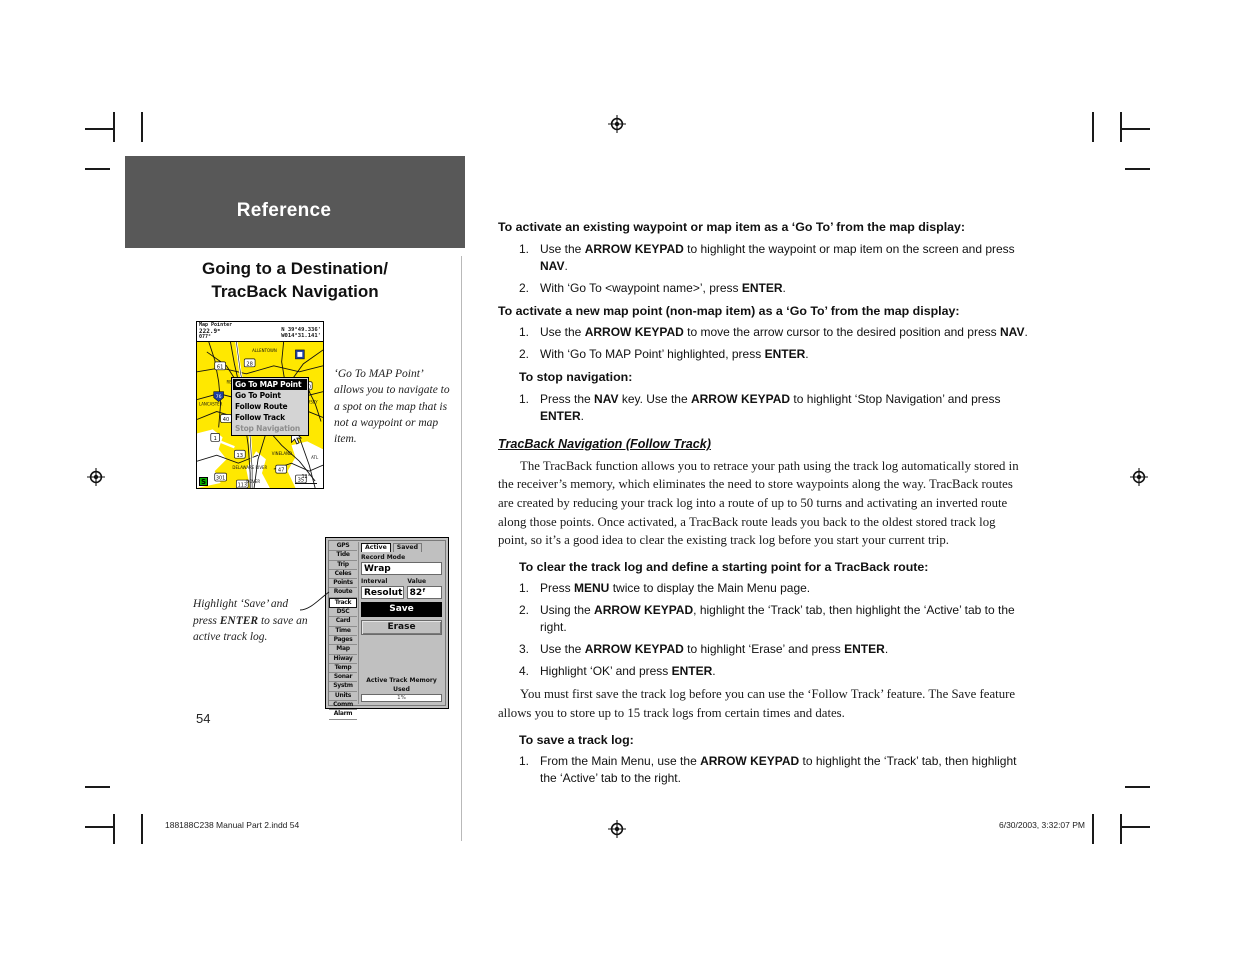  Describe the element at coordinates (343, 565) in the screenshot. I see `sidebar-tab-trip: Trip` at that location.